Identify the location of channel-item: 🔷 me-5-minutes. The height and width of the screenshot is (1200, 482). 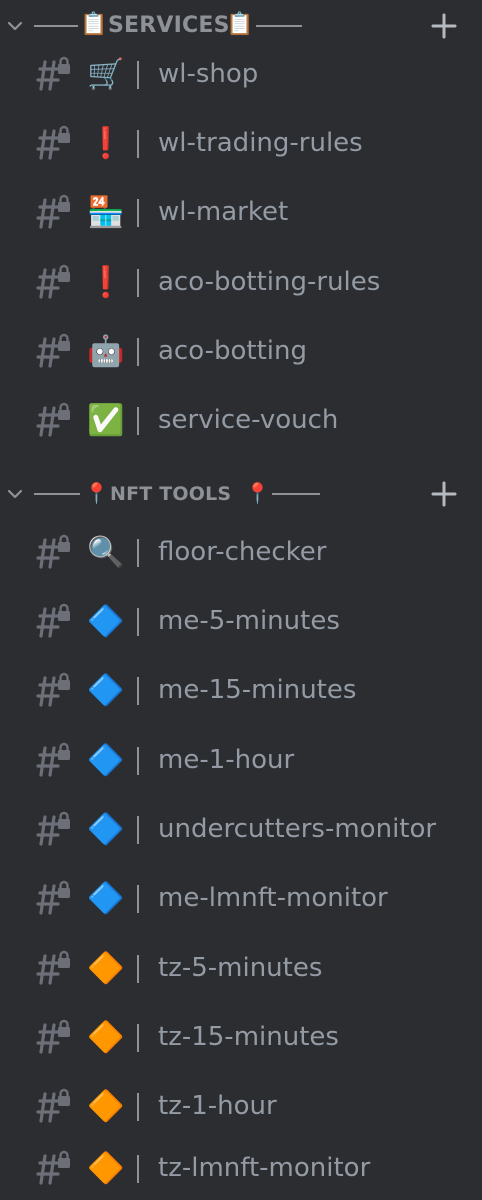
(241, 621).